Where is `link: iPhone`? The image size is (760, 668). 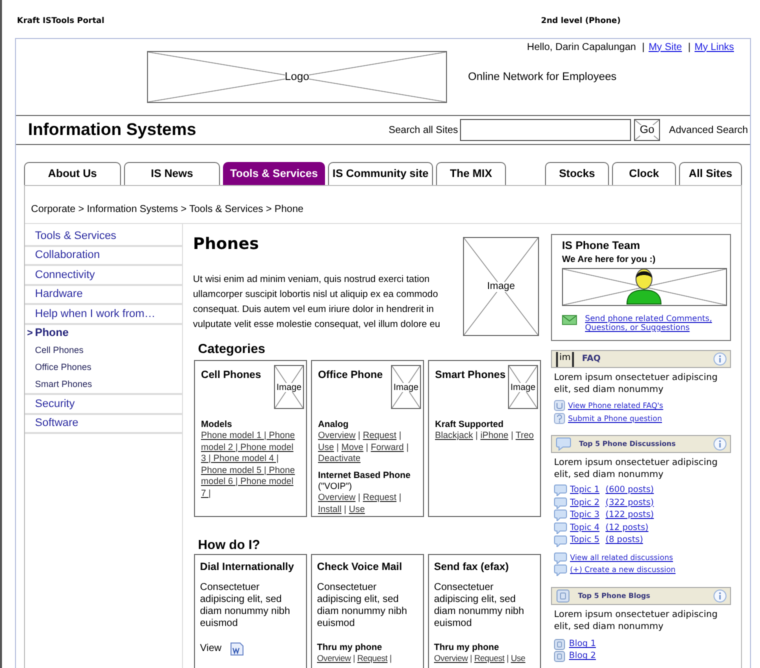 link: iPhone is located at coordinates (494, 435).